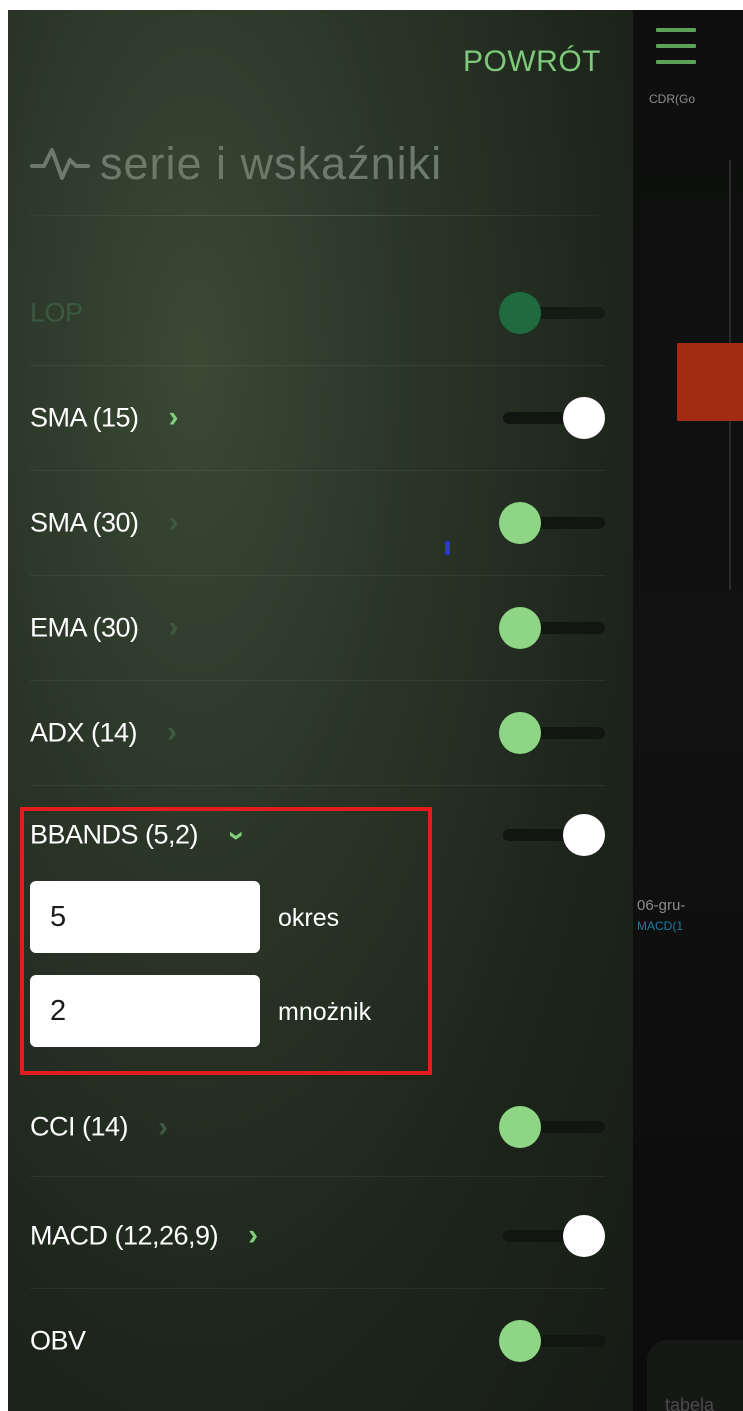 The width and height of the screenshot is (743, 1411). Describe the element at coordinates (317, 1340) in the screenshot. I see `indicator-row-obv: OBV` at that location.